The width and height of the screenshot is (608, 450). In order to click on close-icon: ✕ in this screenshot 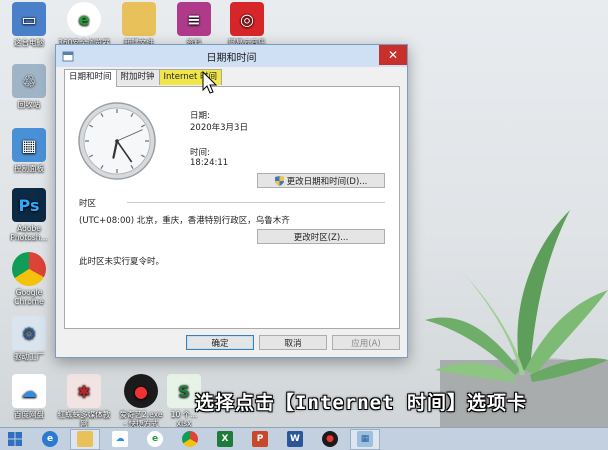, I will do `click(393, 55)`.